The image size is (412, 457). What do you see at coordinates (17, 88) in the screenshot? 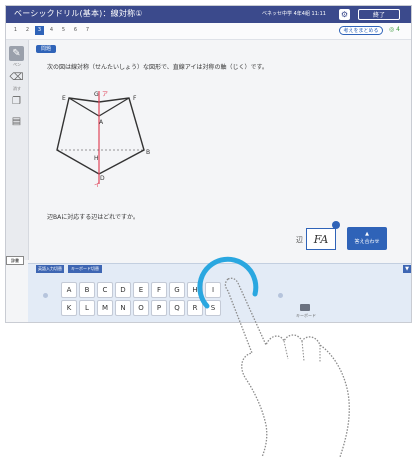
I see `eraser-label: 消す` at bounding box center [17, 88].